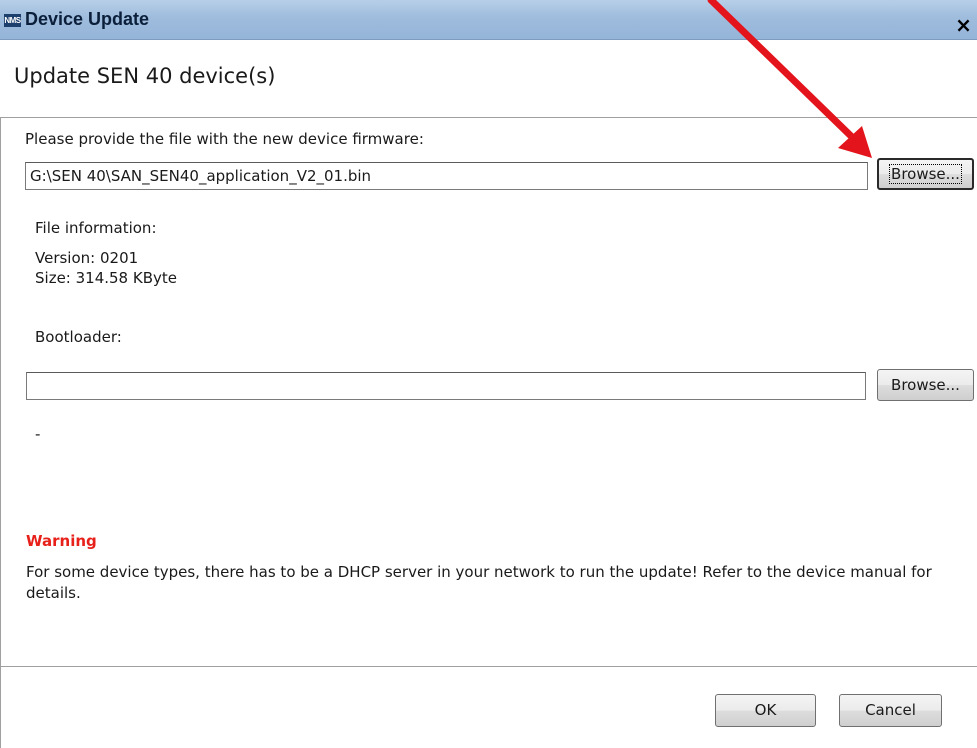 This screenshot has height=748, width=977. I want to click on cancel-button-label: Cancel, so click(890, 710).